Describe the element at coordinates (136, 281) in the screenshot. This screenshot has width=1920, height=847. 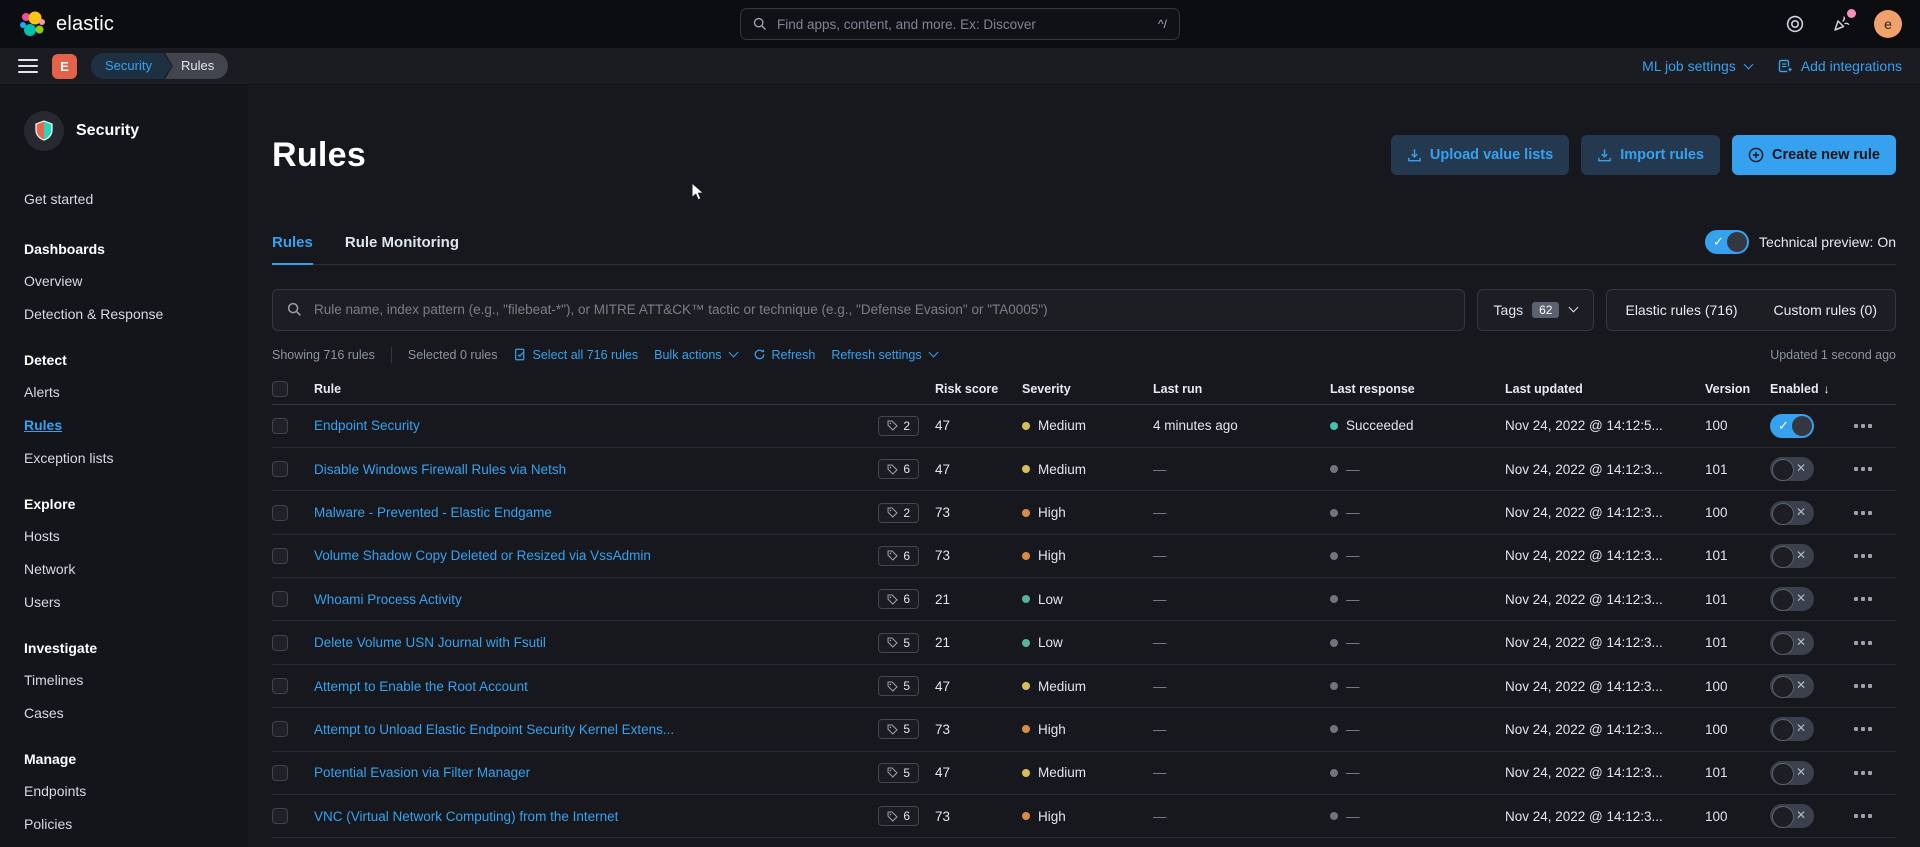
I see `sidebar-item-overview: Overview` at that location.